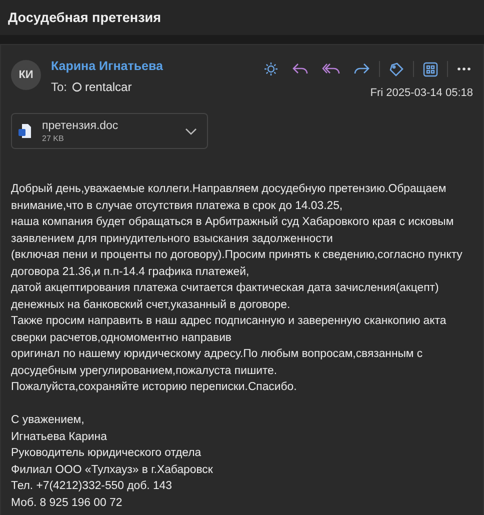 The image size is (484, 515). I want to click on signature-line: Руководитель юридического отдела, so click(106, 453).